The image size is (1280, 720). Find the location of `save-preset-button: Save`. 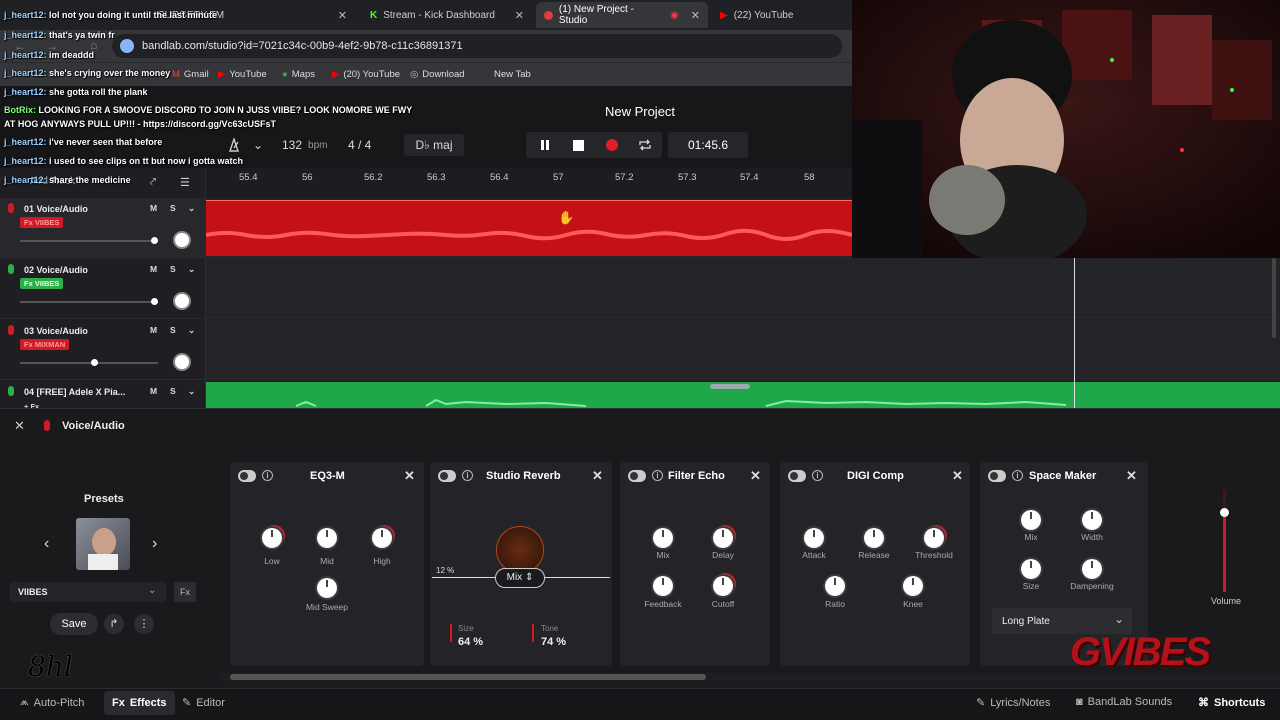

save-preset-button: Save is located at coordinates (74, 624).